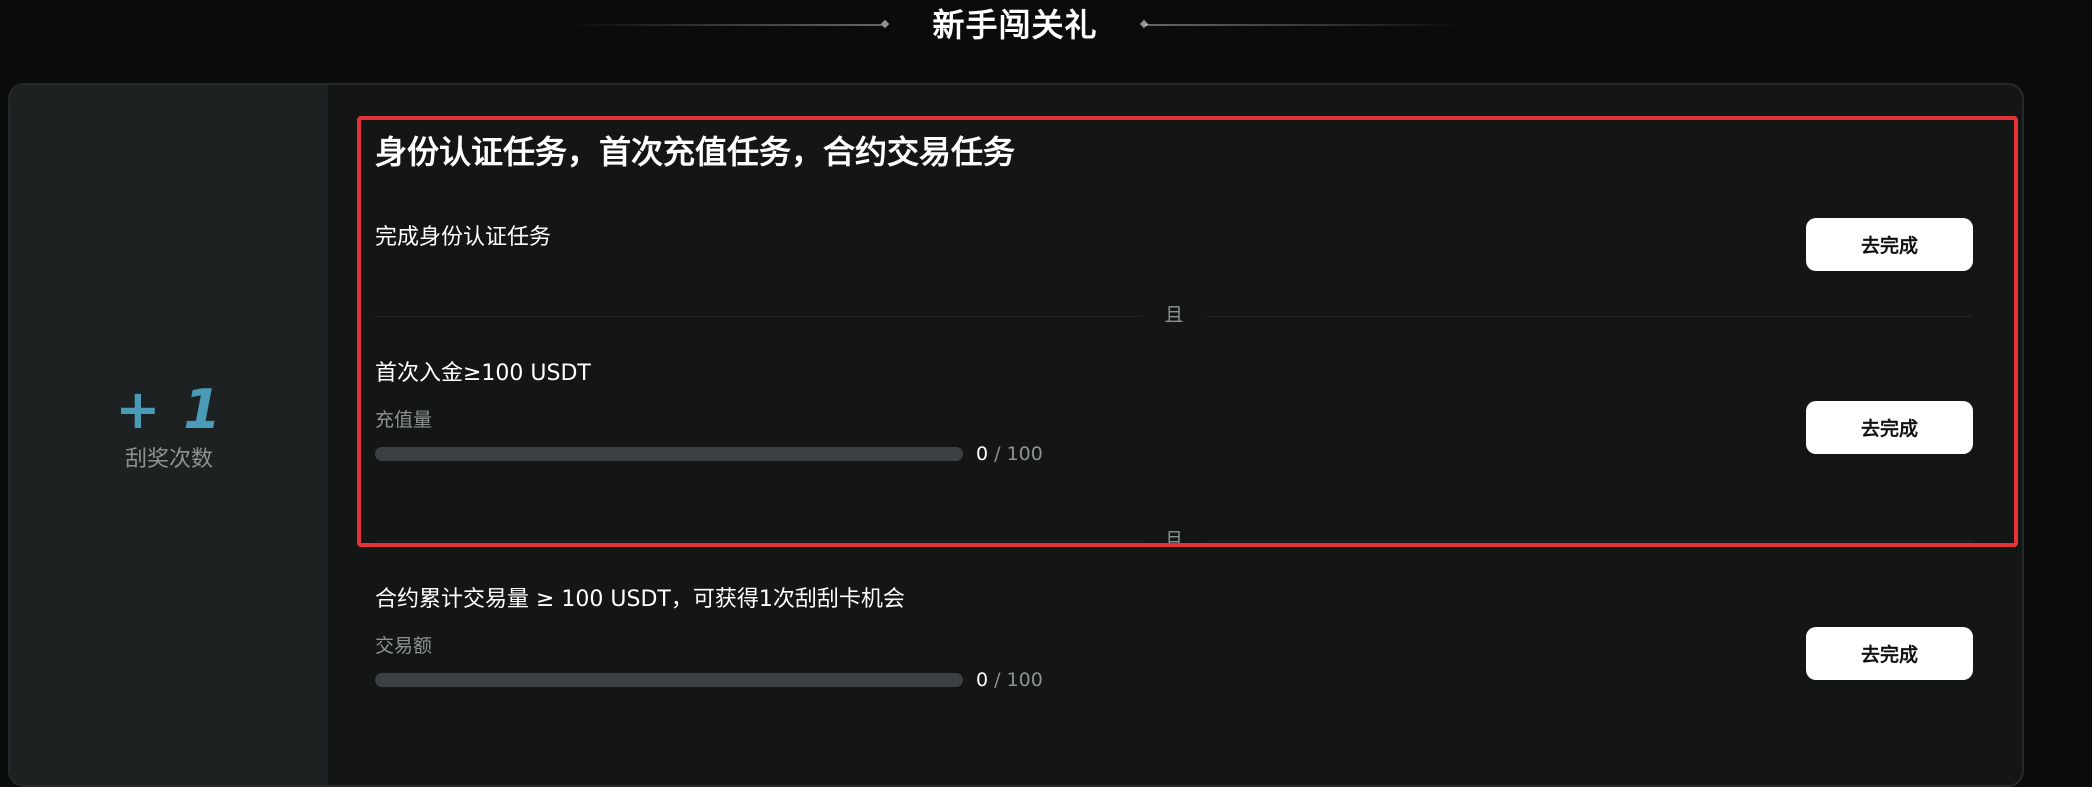 The height and width of the screenshot is (787, 2092). I want to click on task-contract-complete-button: 去完成, so click(1889, 653).